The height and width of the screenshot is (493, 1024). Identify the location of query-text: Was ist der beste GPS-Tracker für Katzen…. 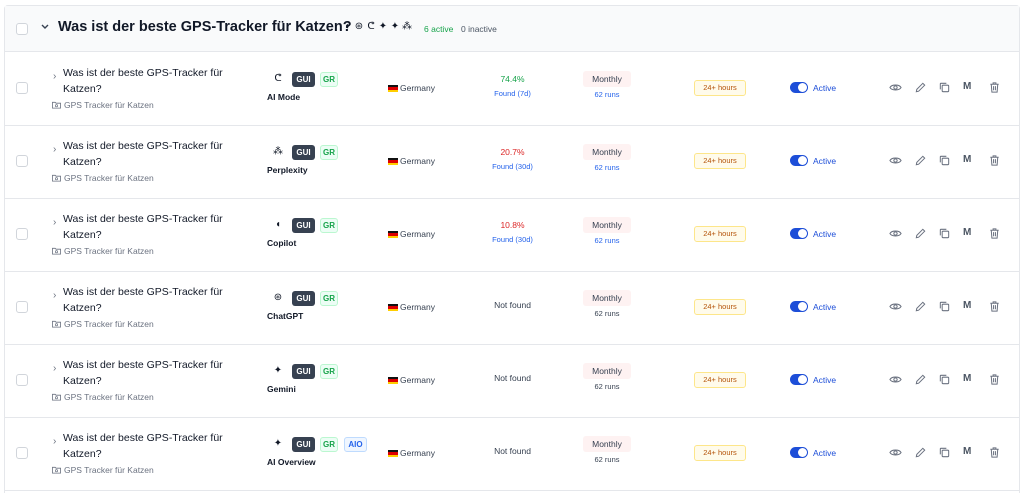
(143, 227).